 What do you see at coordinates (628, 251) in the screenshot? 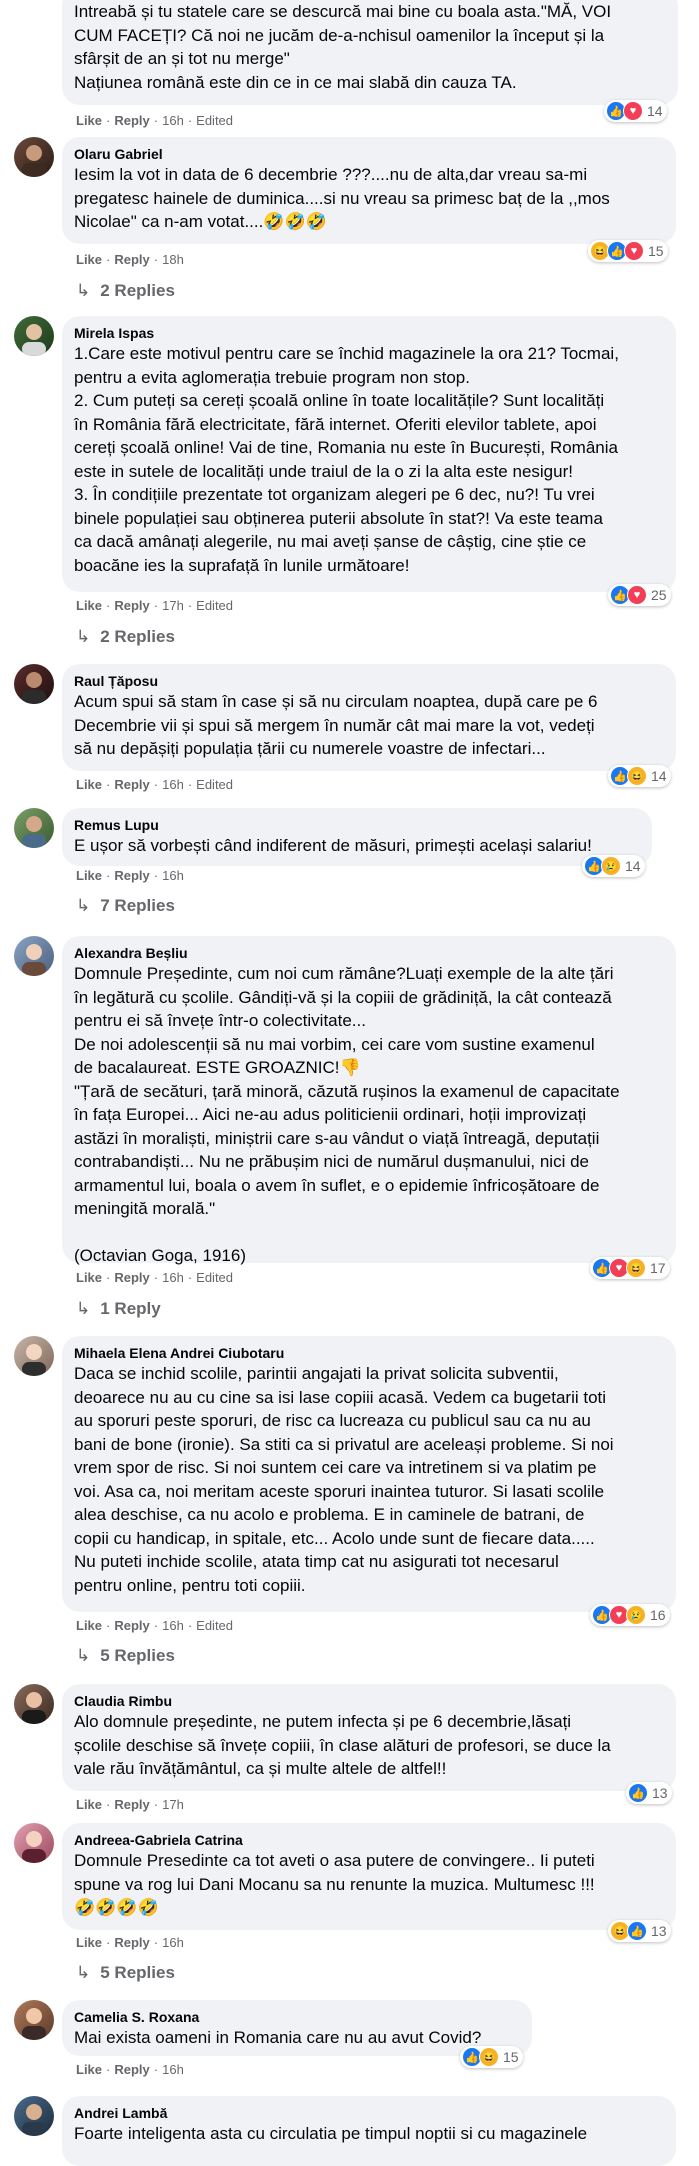
I see `reaction-summary: 😆 👍 ♥ 15` at bounding box center [628, 251].